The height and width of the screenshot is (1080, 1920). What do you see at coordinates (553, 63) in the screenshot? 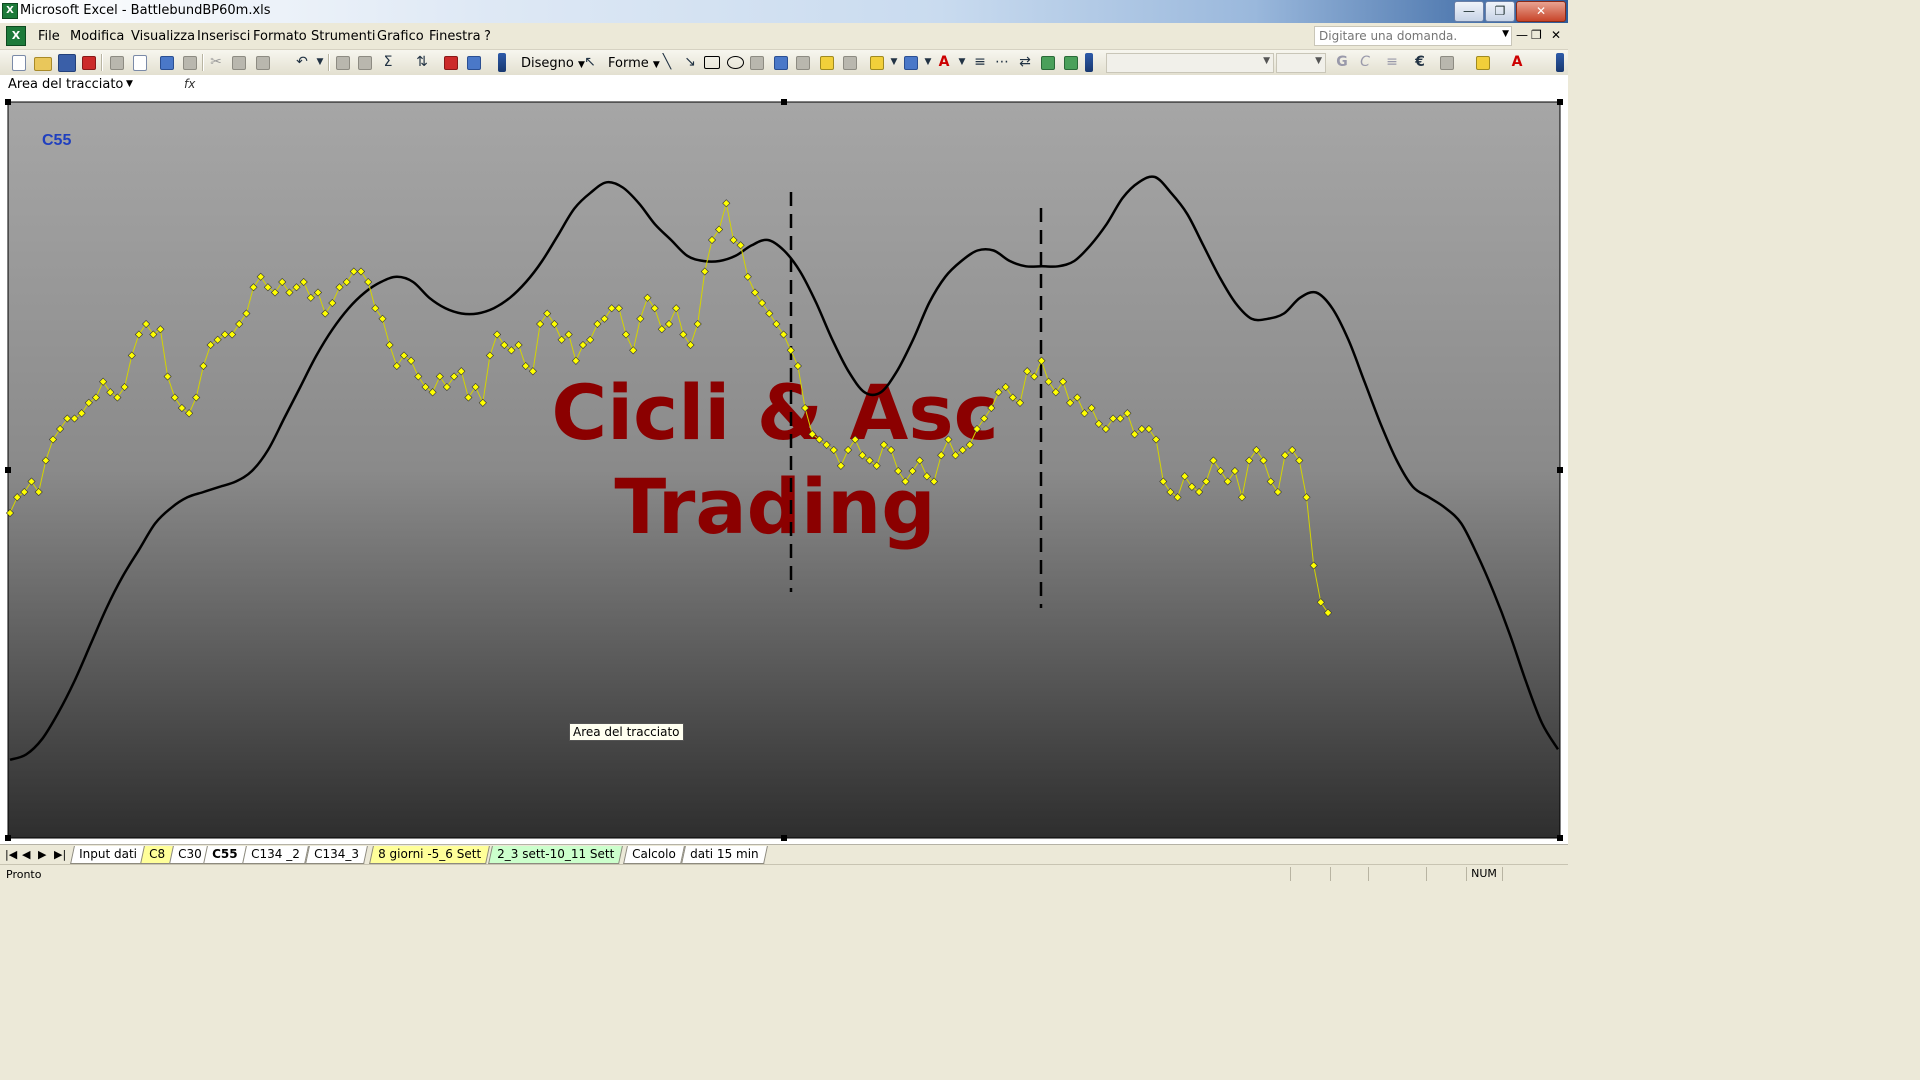
I see `disegno-menu: Disegno ▼` at bounding box center [553, 63].